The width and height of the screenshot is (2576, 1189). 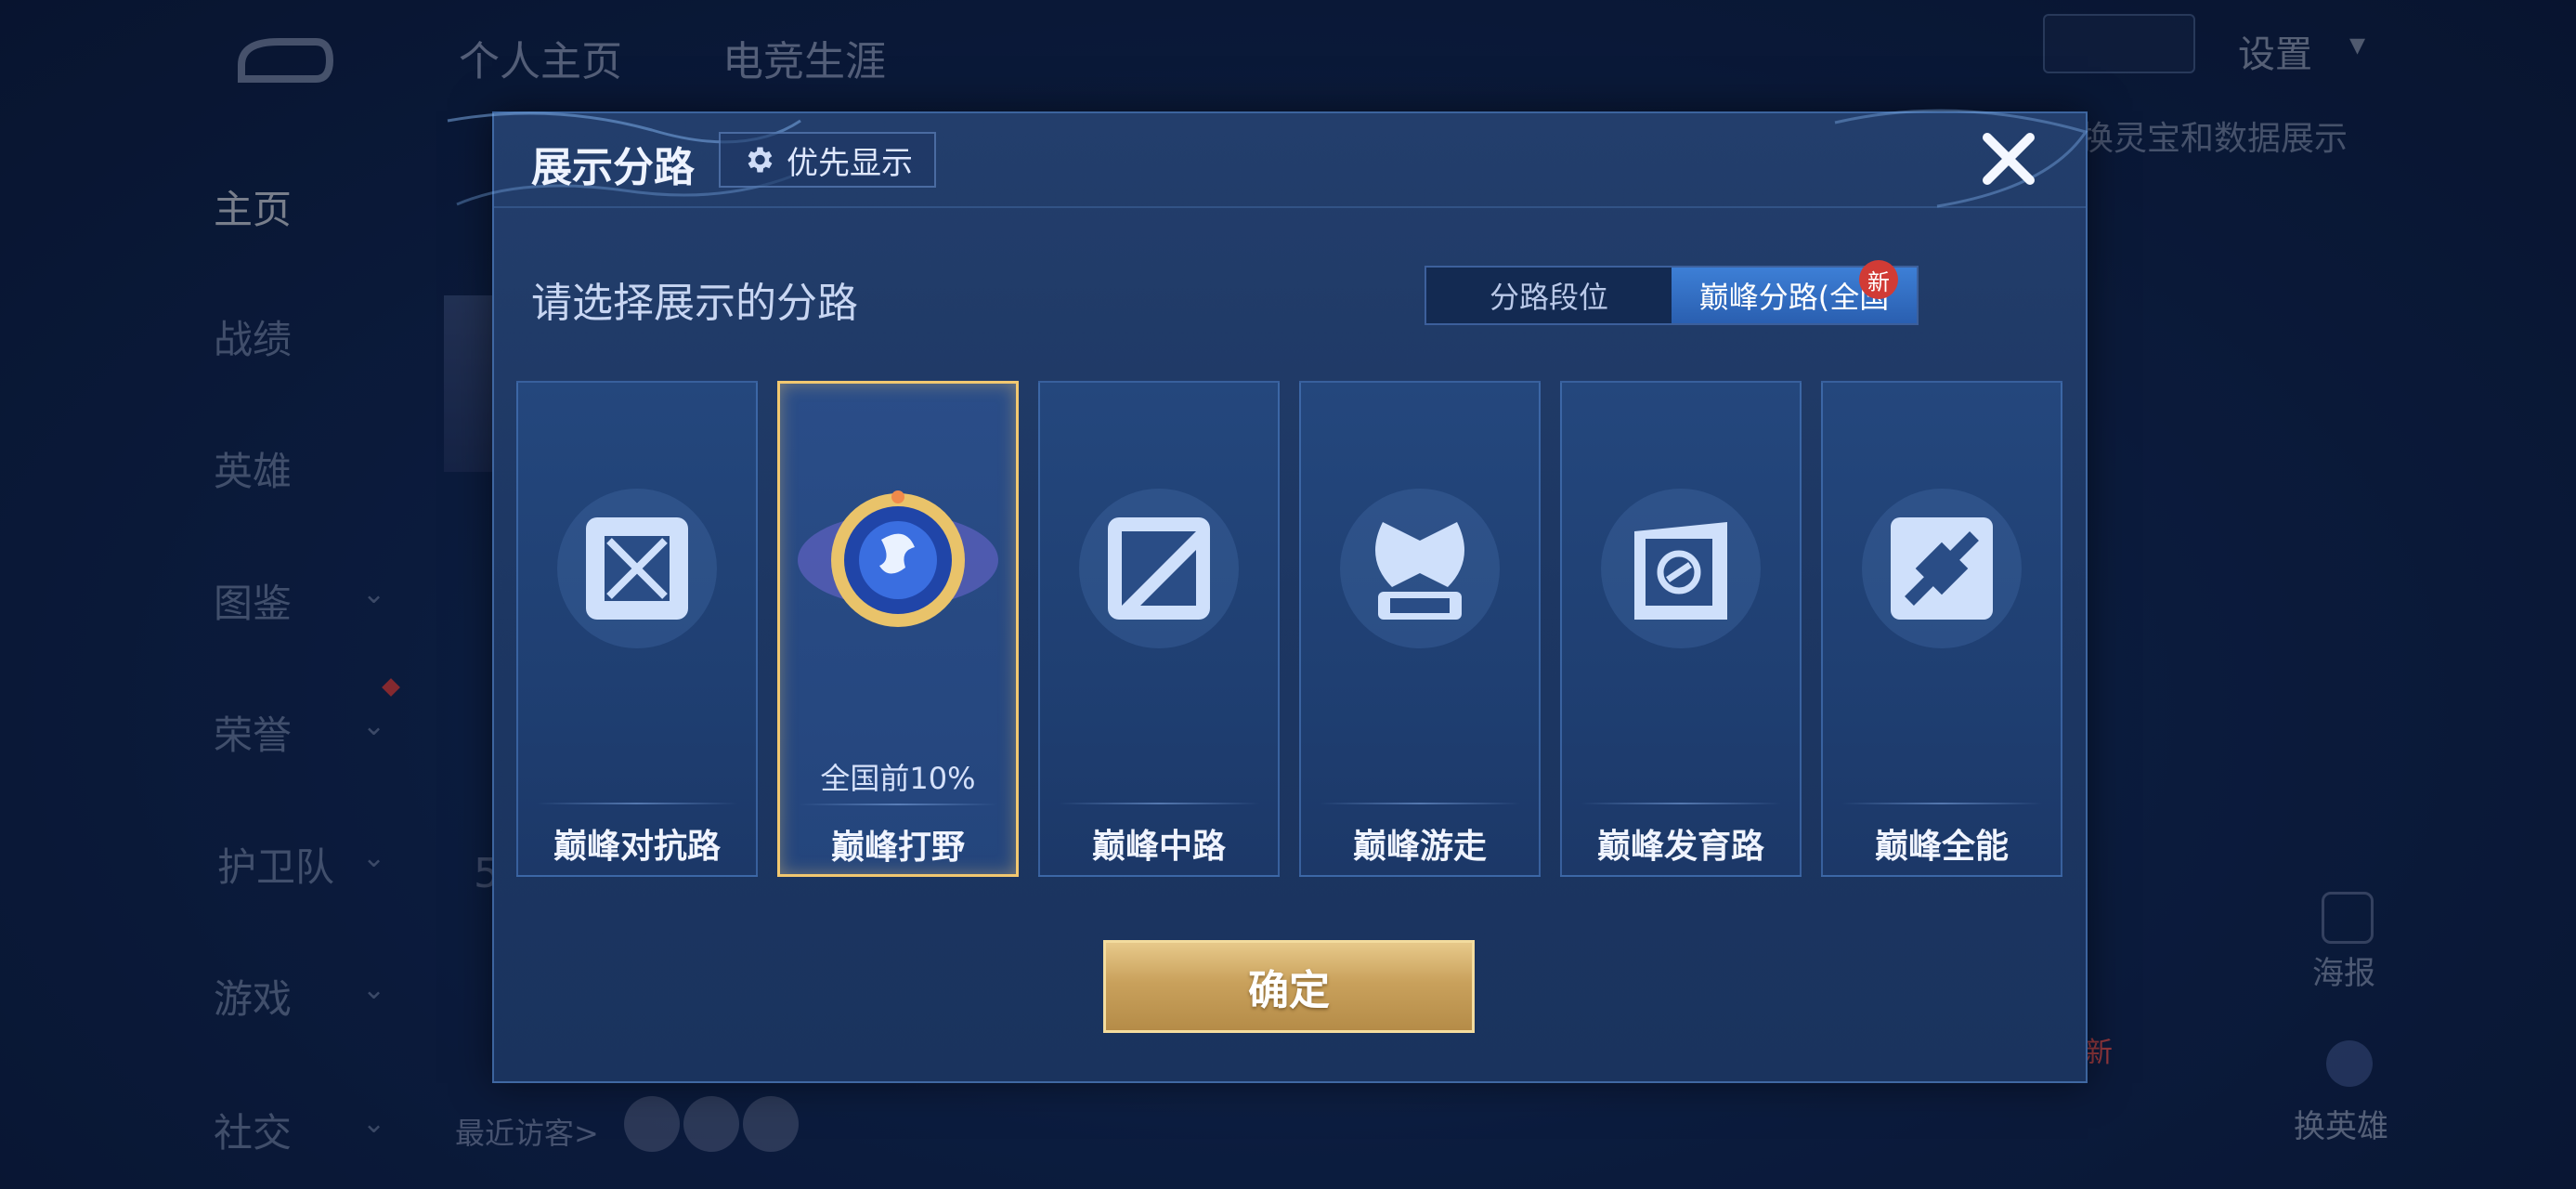 I want to click on all-round-icon, so click(x=1942, y=568).